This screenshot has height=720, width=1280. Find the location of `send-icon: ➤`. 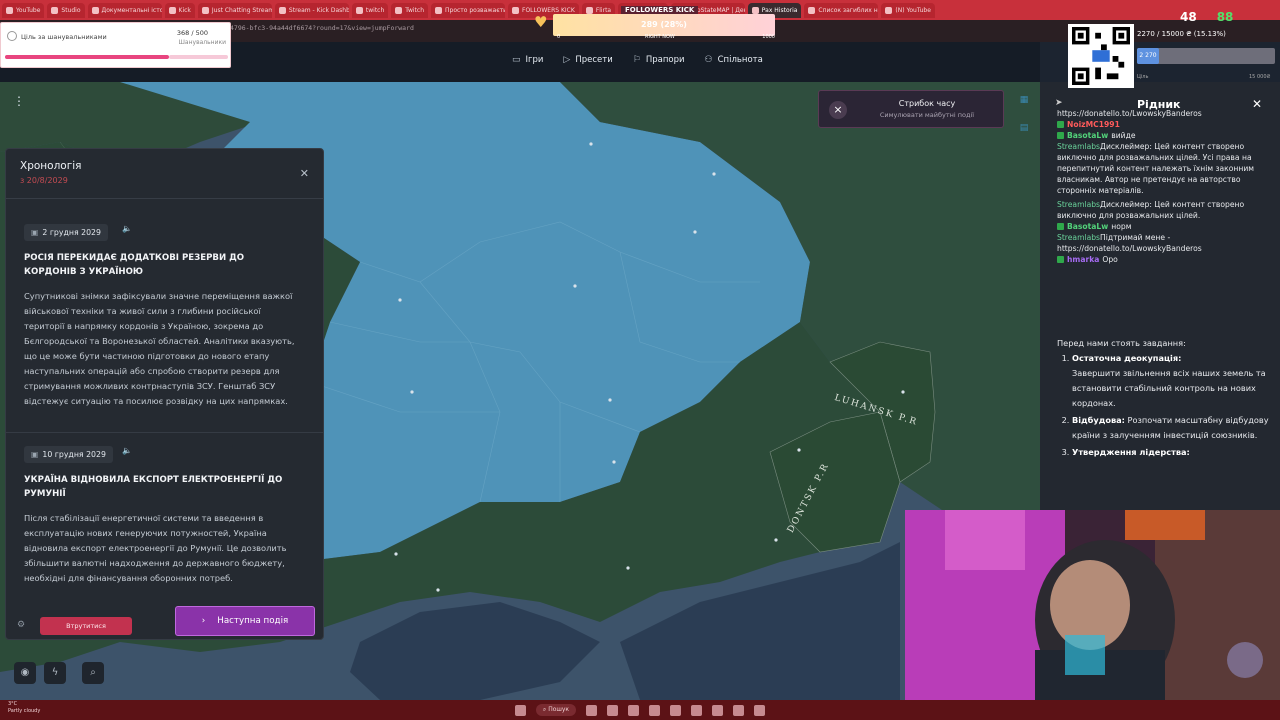

send-icon: ➤ is located at coordinates (1059, 103).